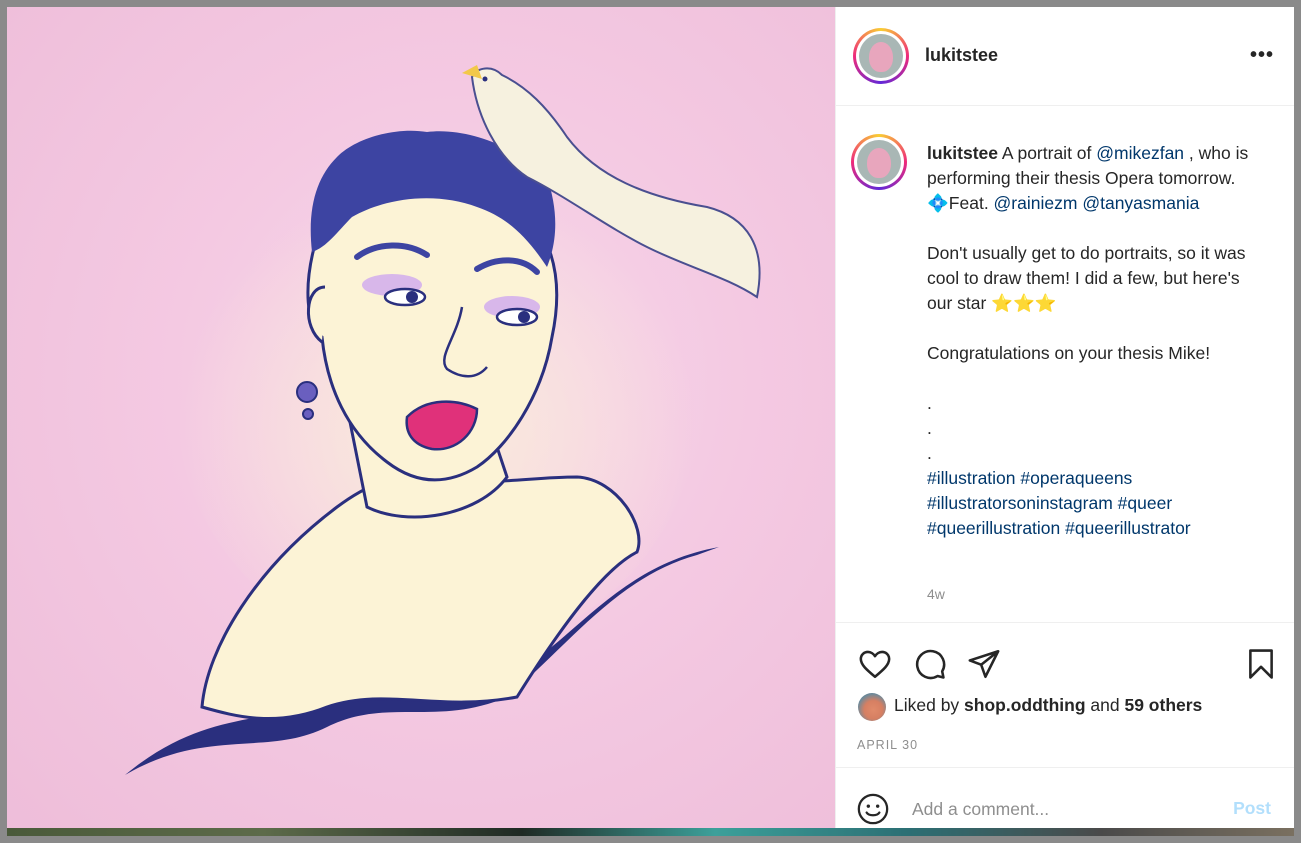 This screenshot has width=1301, height=843. What do you see at coordinates (1047, 153) in the screenshot?
I see `caption-text-part: A portrait of` at bounding box center [1047, 153].